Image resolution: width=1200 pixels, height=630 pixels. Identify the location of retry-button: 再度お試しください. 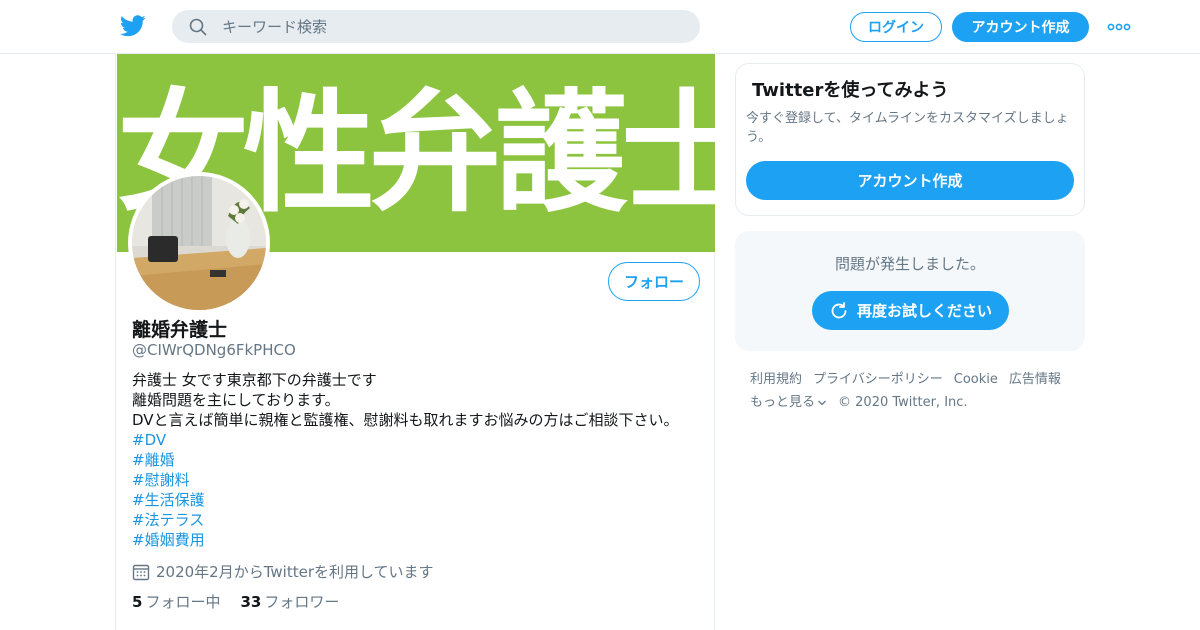
(910, 310).